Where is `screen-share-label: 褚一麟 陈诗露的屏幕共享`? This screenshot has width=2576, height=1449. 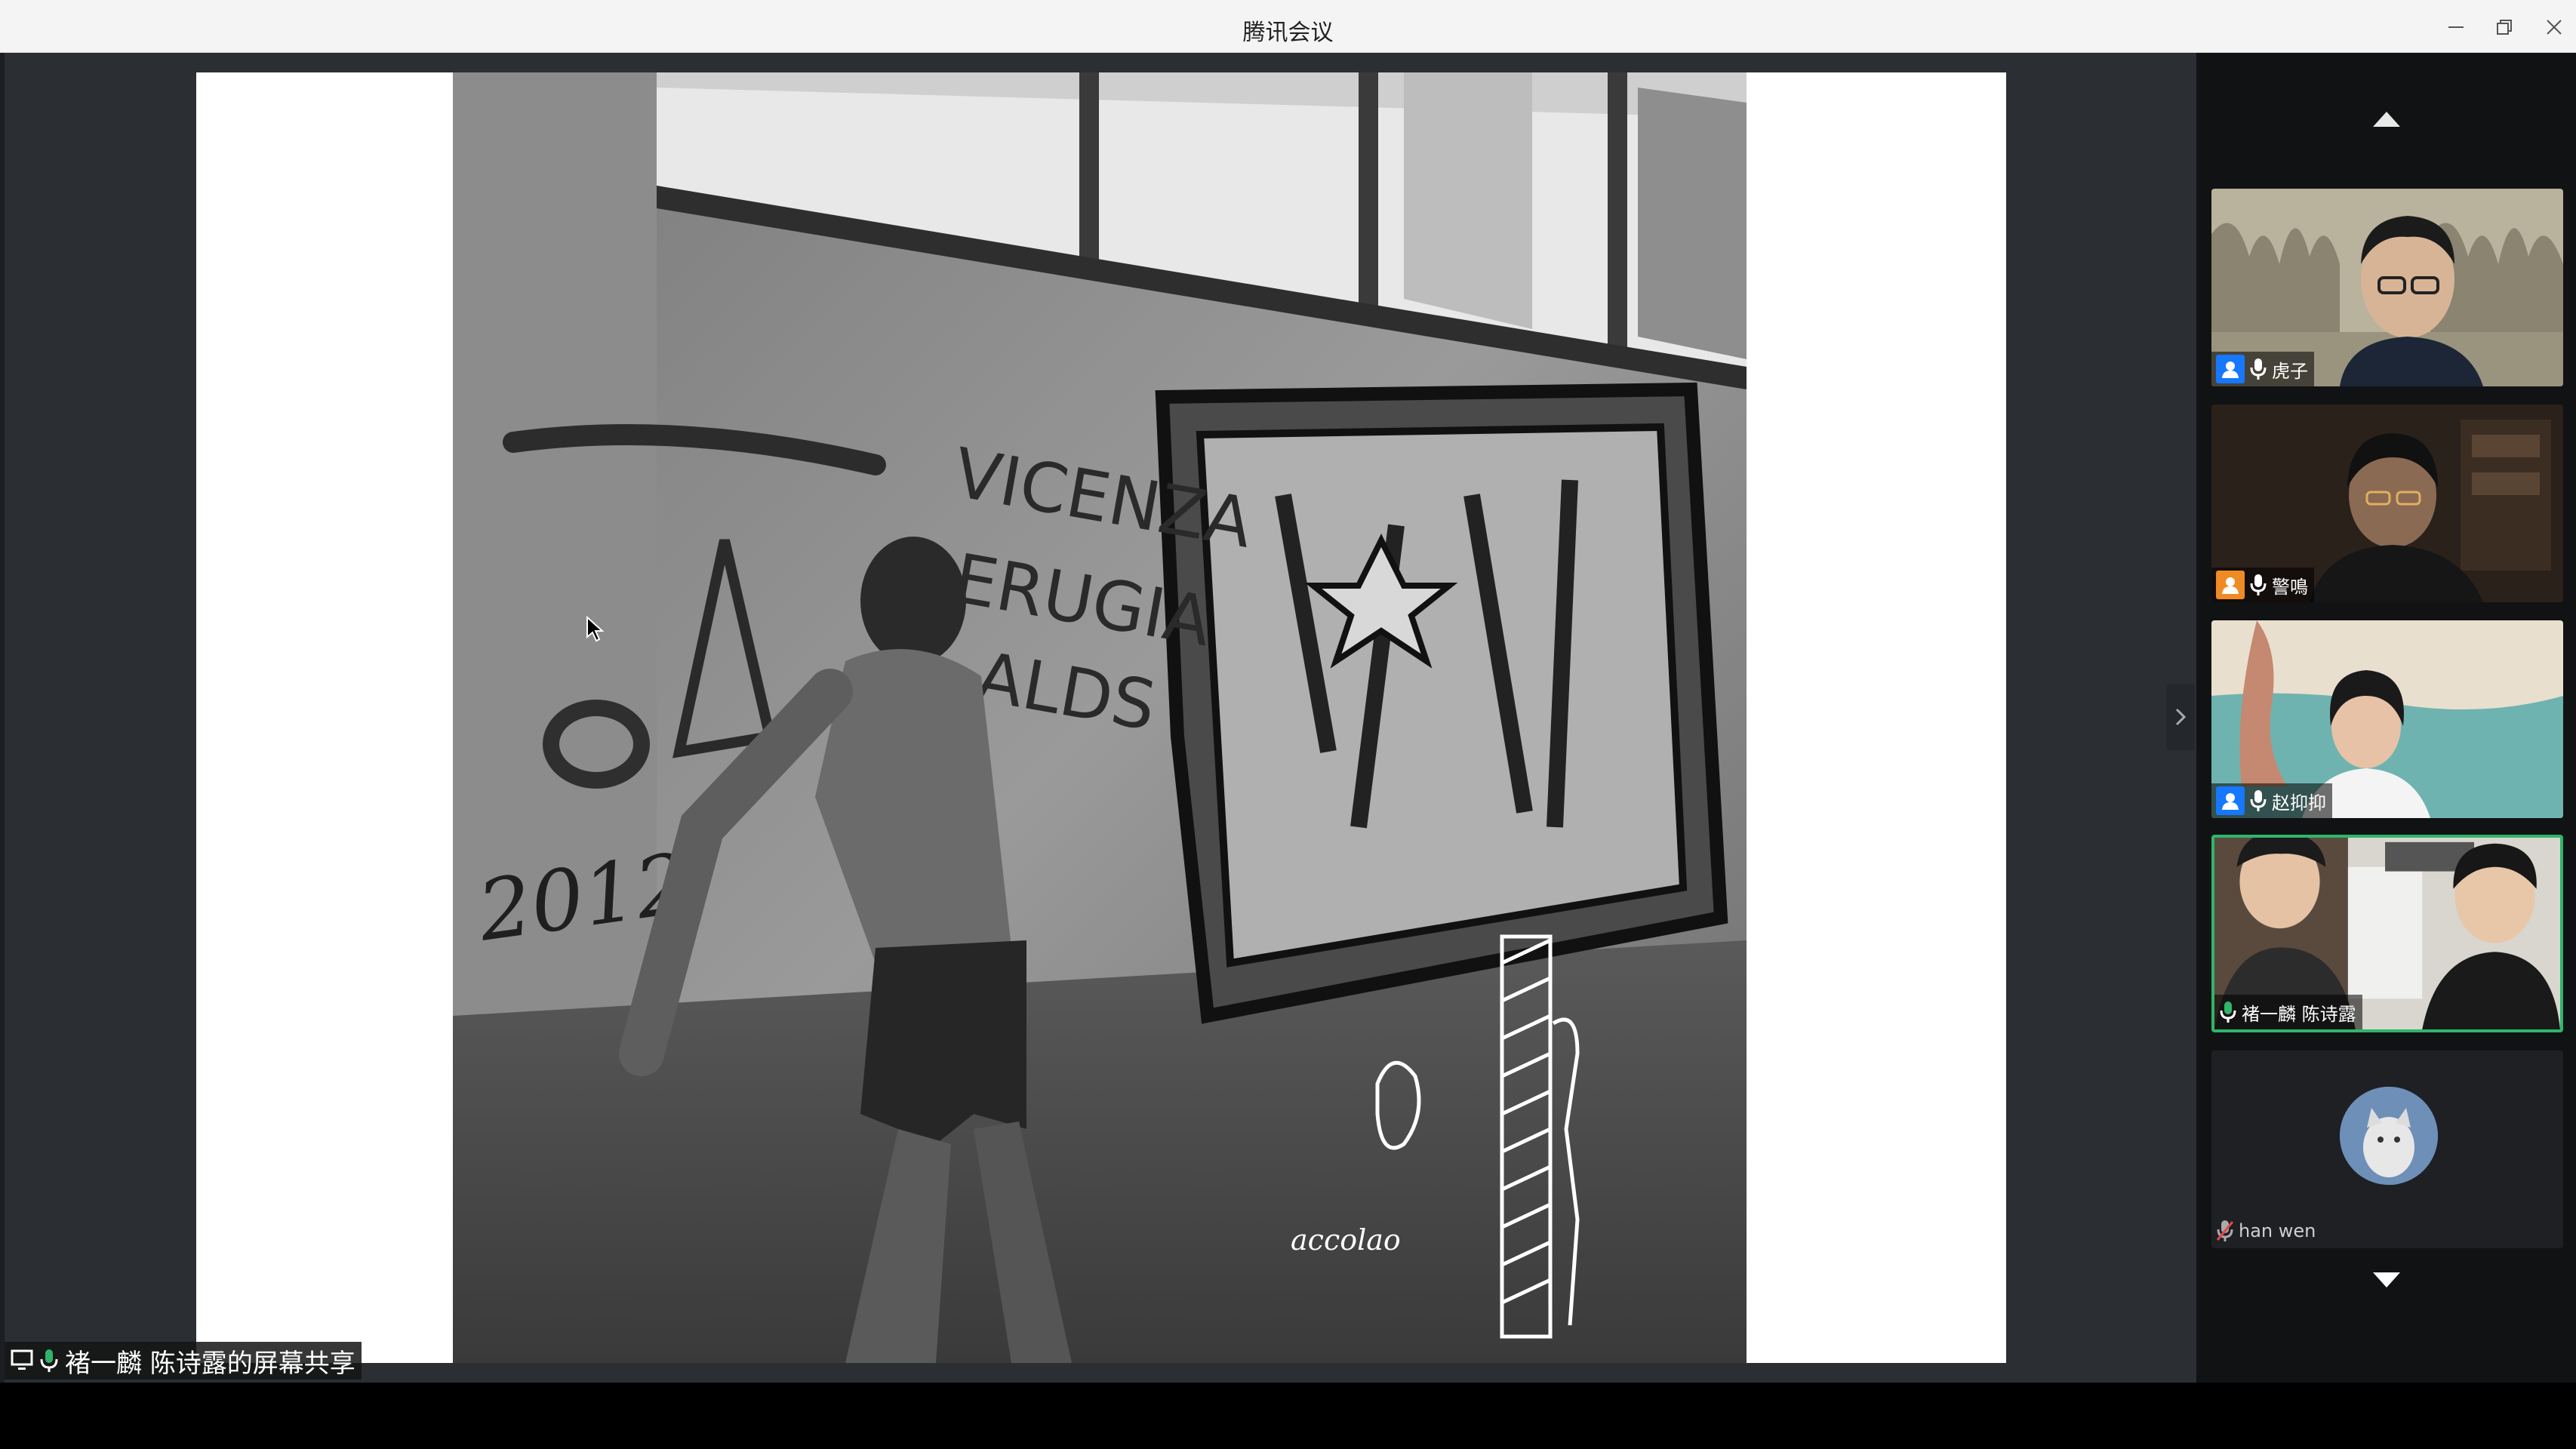 screen-share-label: 褚一麟 陈诗露的屏幕共享 is located at coordinates (183, 1361).